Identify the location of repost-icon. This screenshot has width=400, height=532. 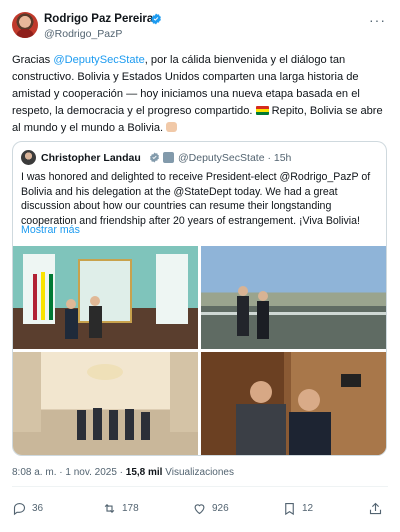
(109, 508).